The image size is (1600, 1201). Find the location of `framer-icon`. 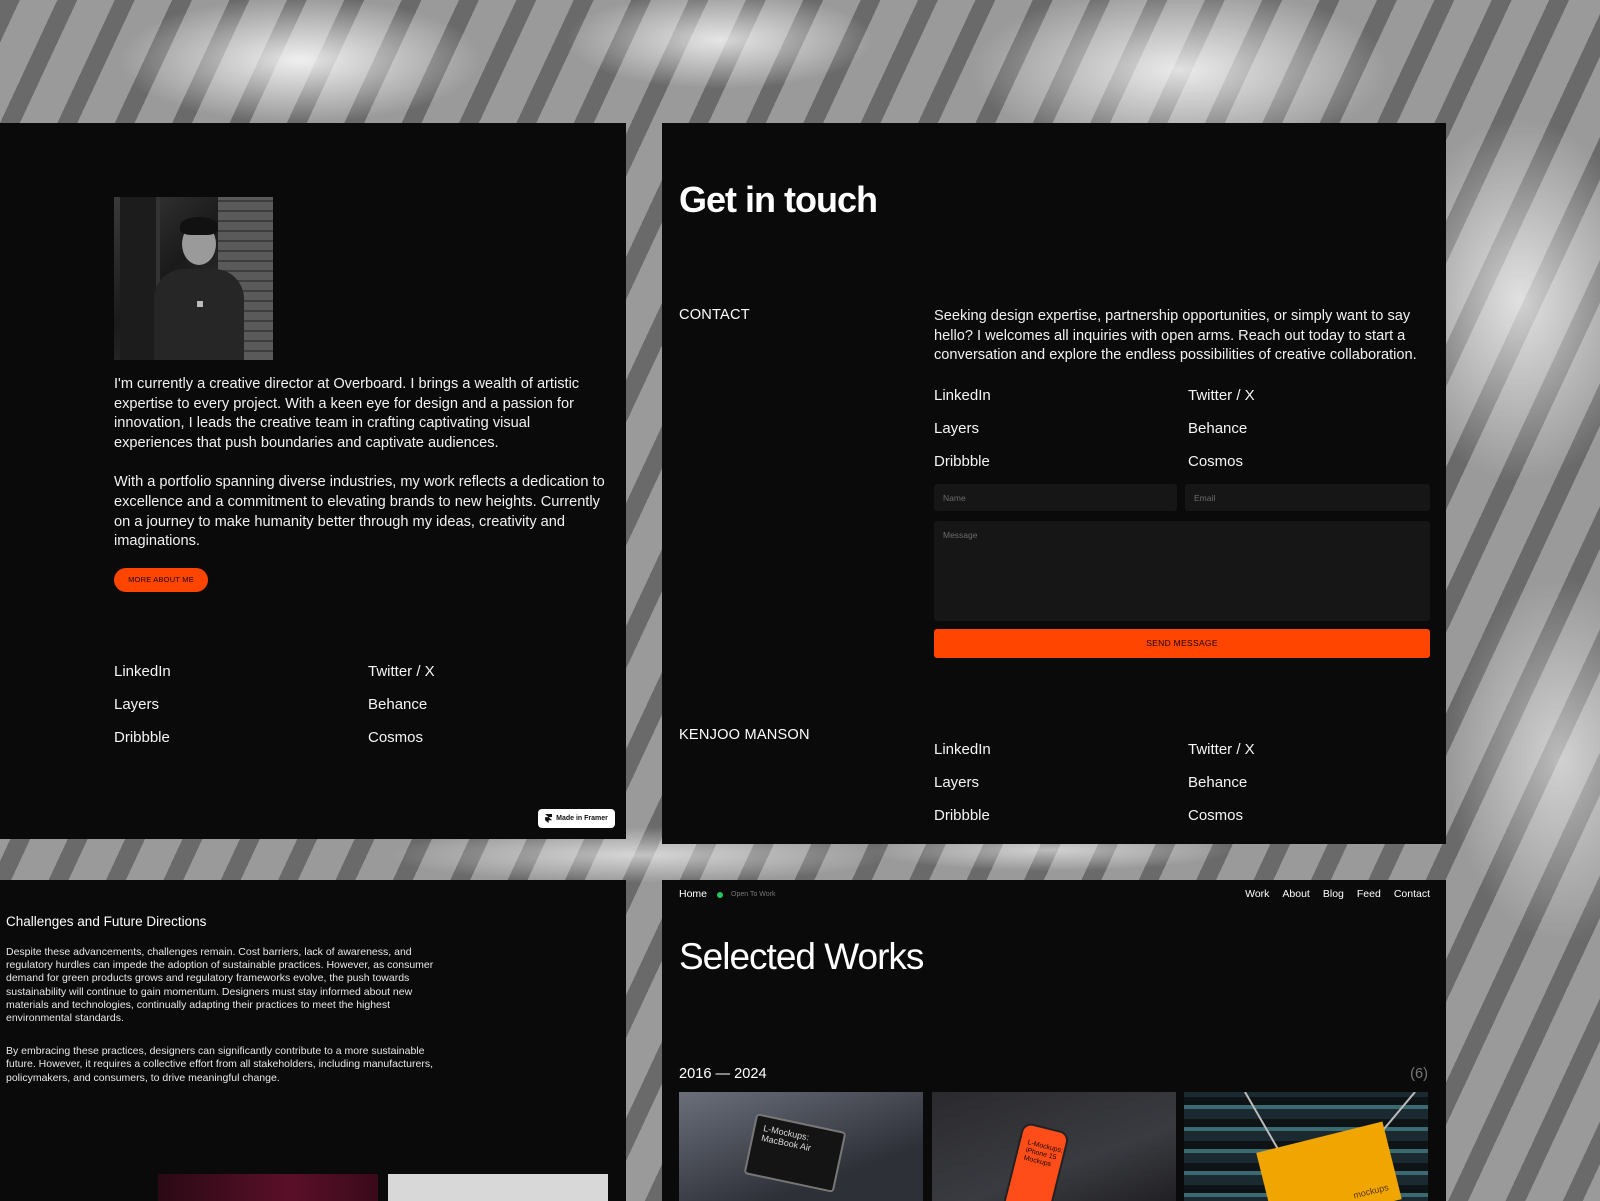

framer-icon is located at coordinates (549, 818).